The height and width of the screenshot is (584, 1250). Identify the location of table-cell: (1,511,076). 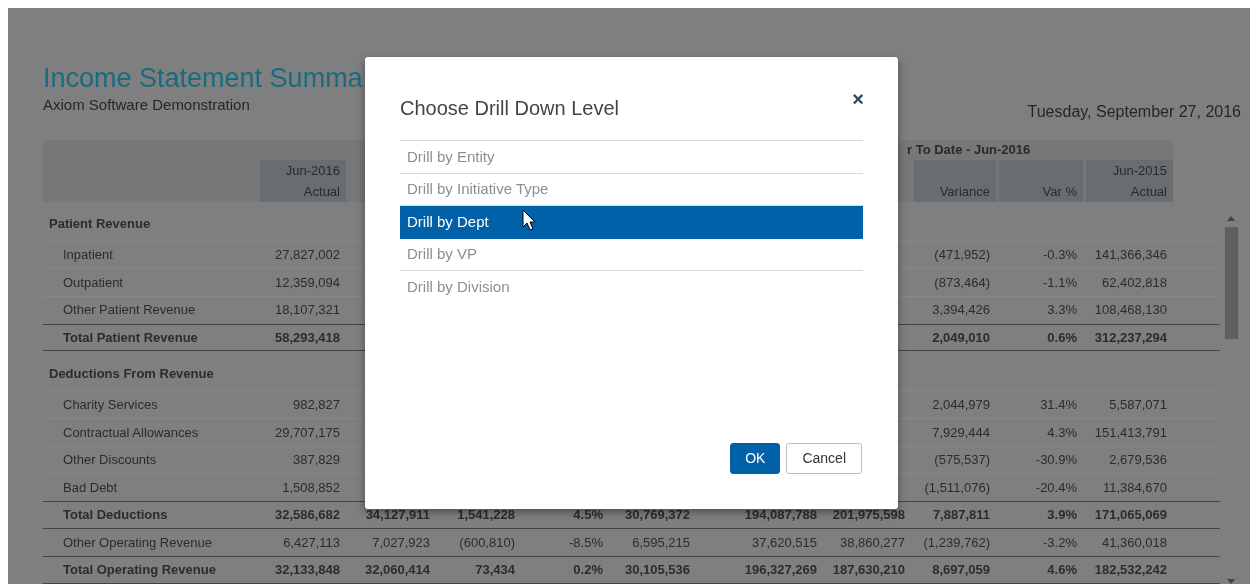
(953, 487).